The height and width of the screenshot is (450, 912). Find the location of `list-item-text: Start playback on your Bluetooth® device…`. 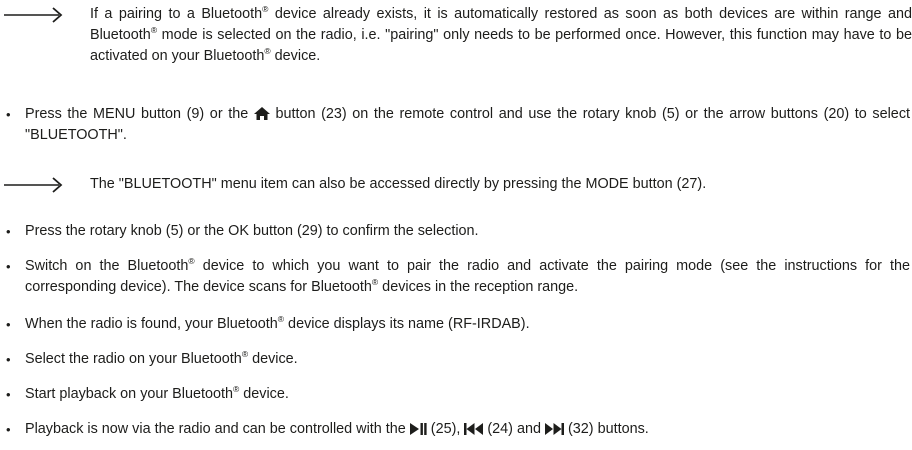

list-item-text: Start playback on your Bluetooth® device… is located at coordinates (157, 393).